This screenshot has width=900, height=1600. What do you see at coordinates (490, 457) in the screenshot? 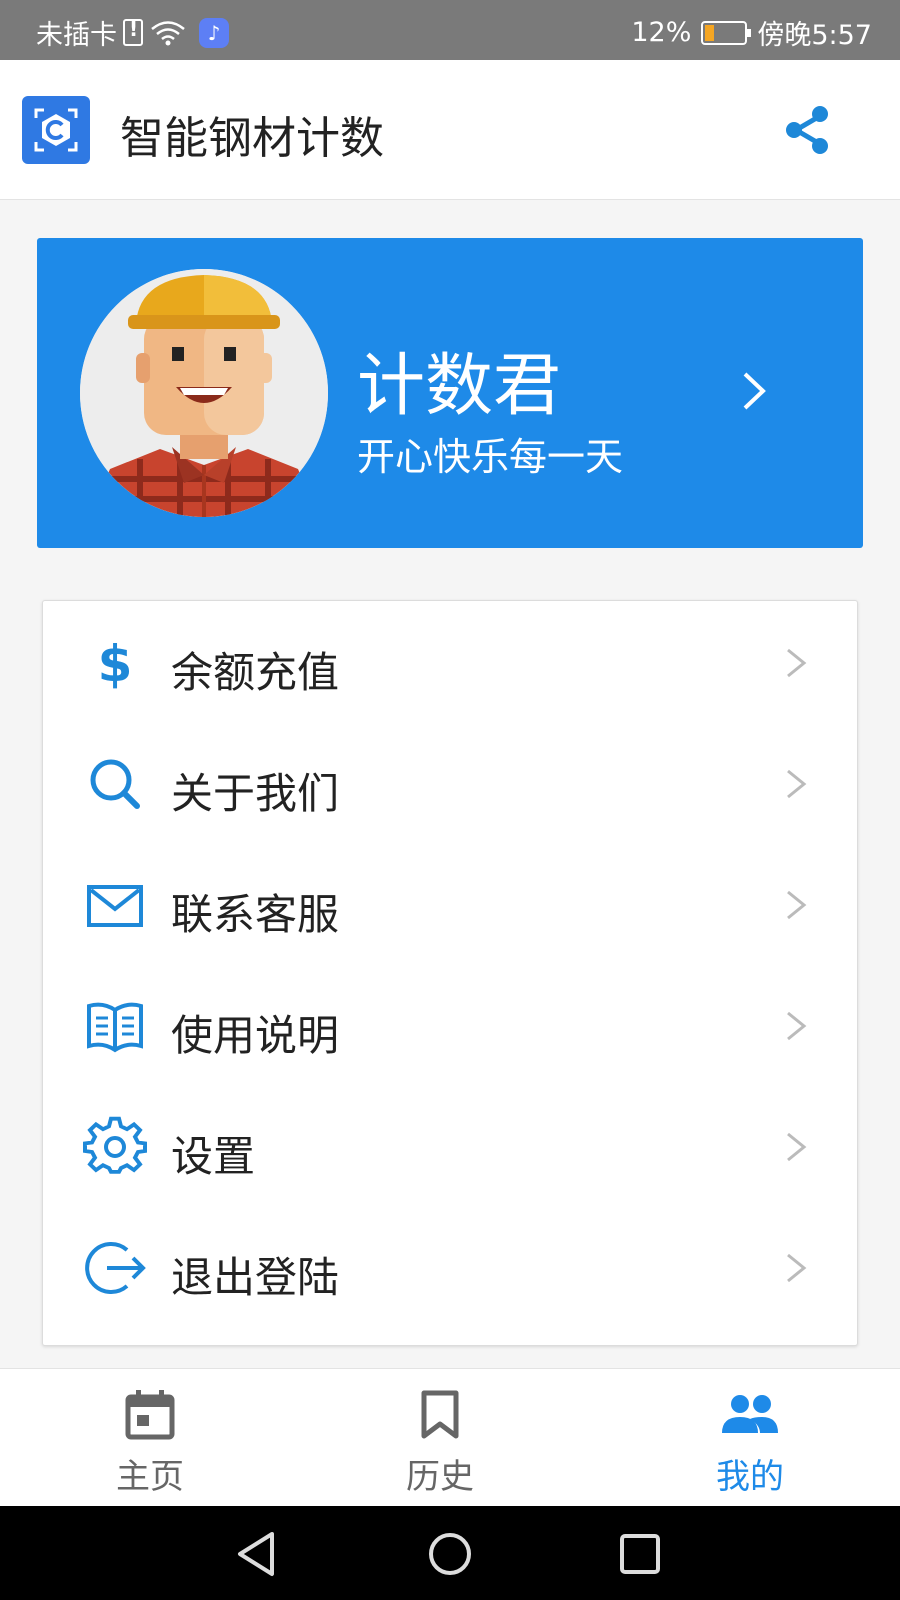
I see `profile-motto: 开心快乐每一天` at bounding box center [490, 457].